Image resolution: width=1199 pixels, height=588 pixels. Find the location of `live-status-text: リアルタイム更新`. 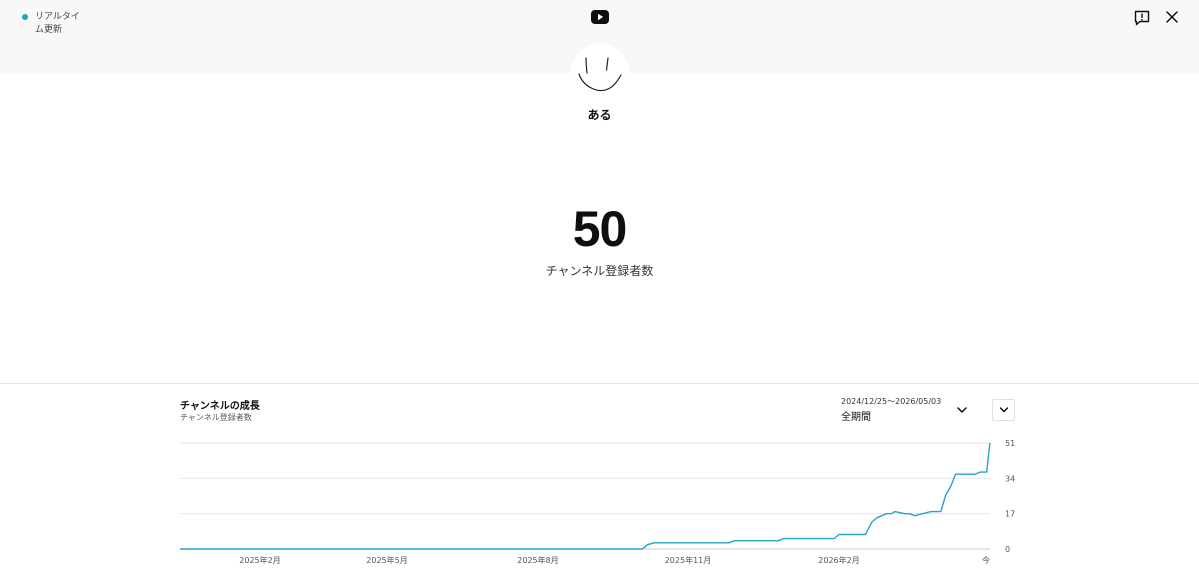

live-status-text: リアルタイム更新 is located at coordinates (57, 23).